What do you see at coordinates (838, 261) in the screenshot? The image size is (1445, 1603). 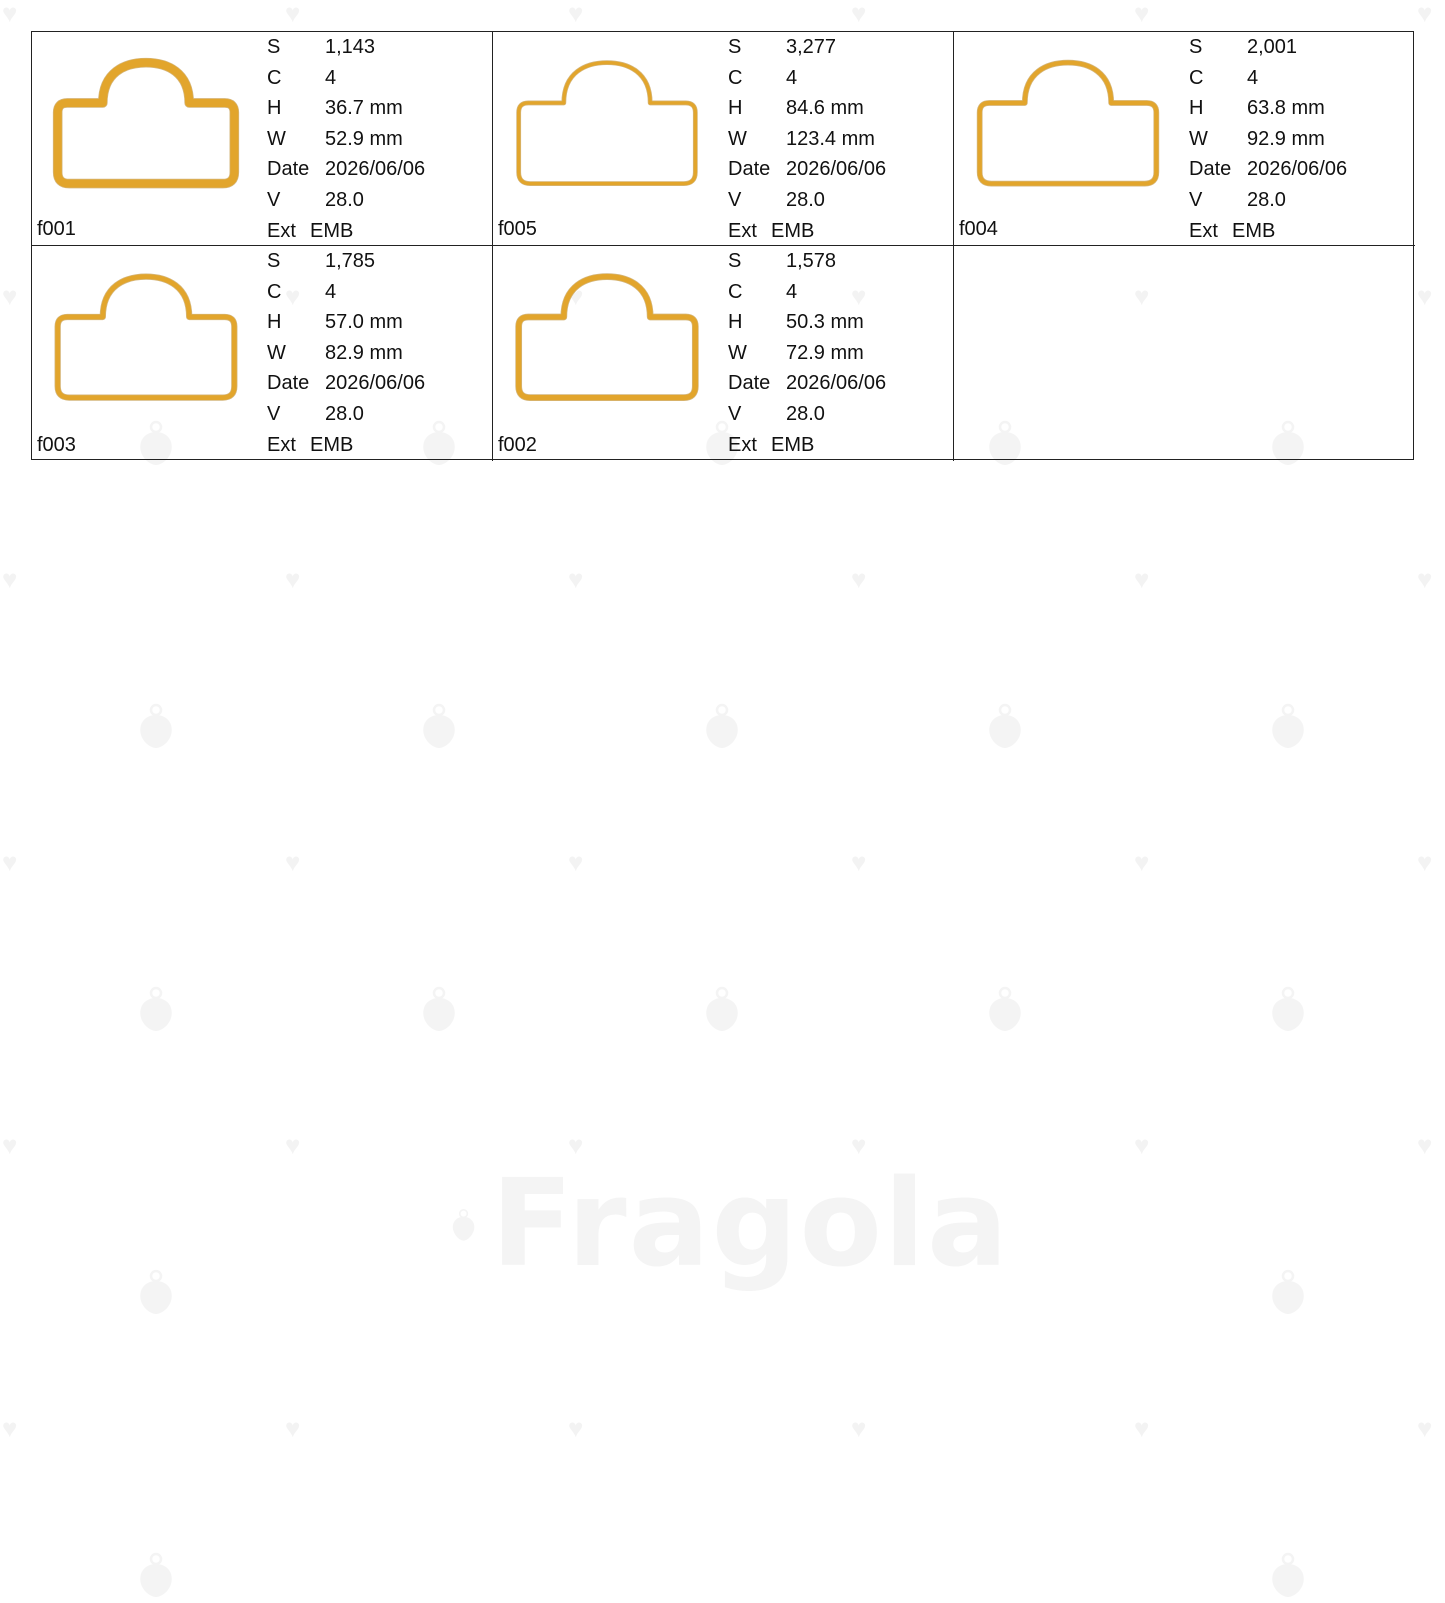 I see `spec-stitches: S 1,578` at bounding box center [838, 261].